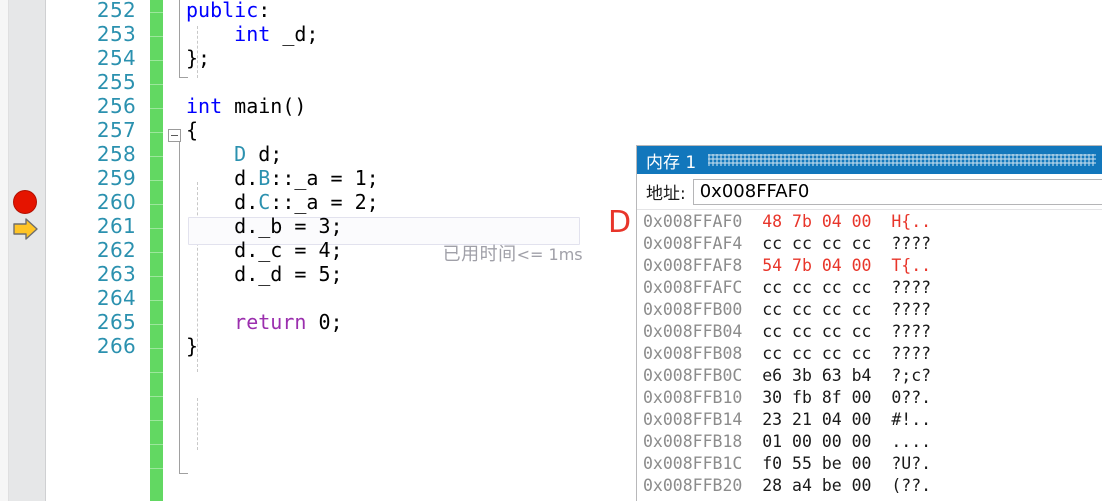 This screenshot has width=1102, height=501. I want to click on memory-row-address: 0x008FFB14, so click(693, 419).